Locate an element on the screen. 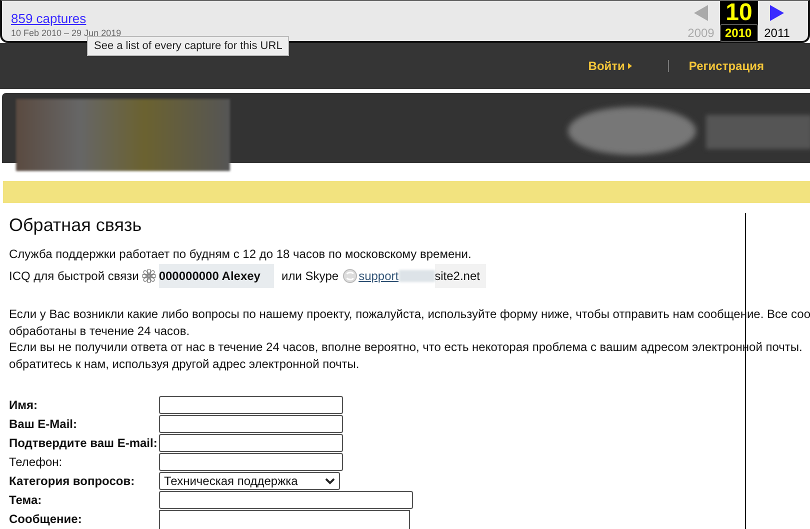 This screenshot has width=810, height=529. field-label: Подтвердите ваш E-mail: is located at coordinates (83, 443).